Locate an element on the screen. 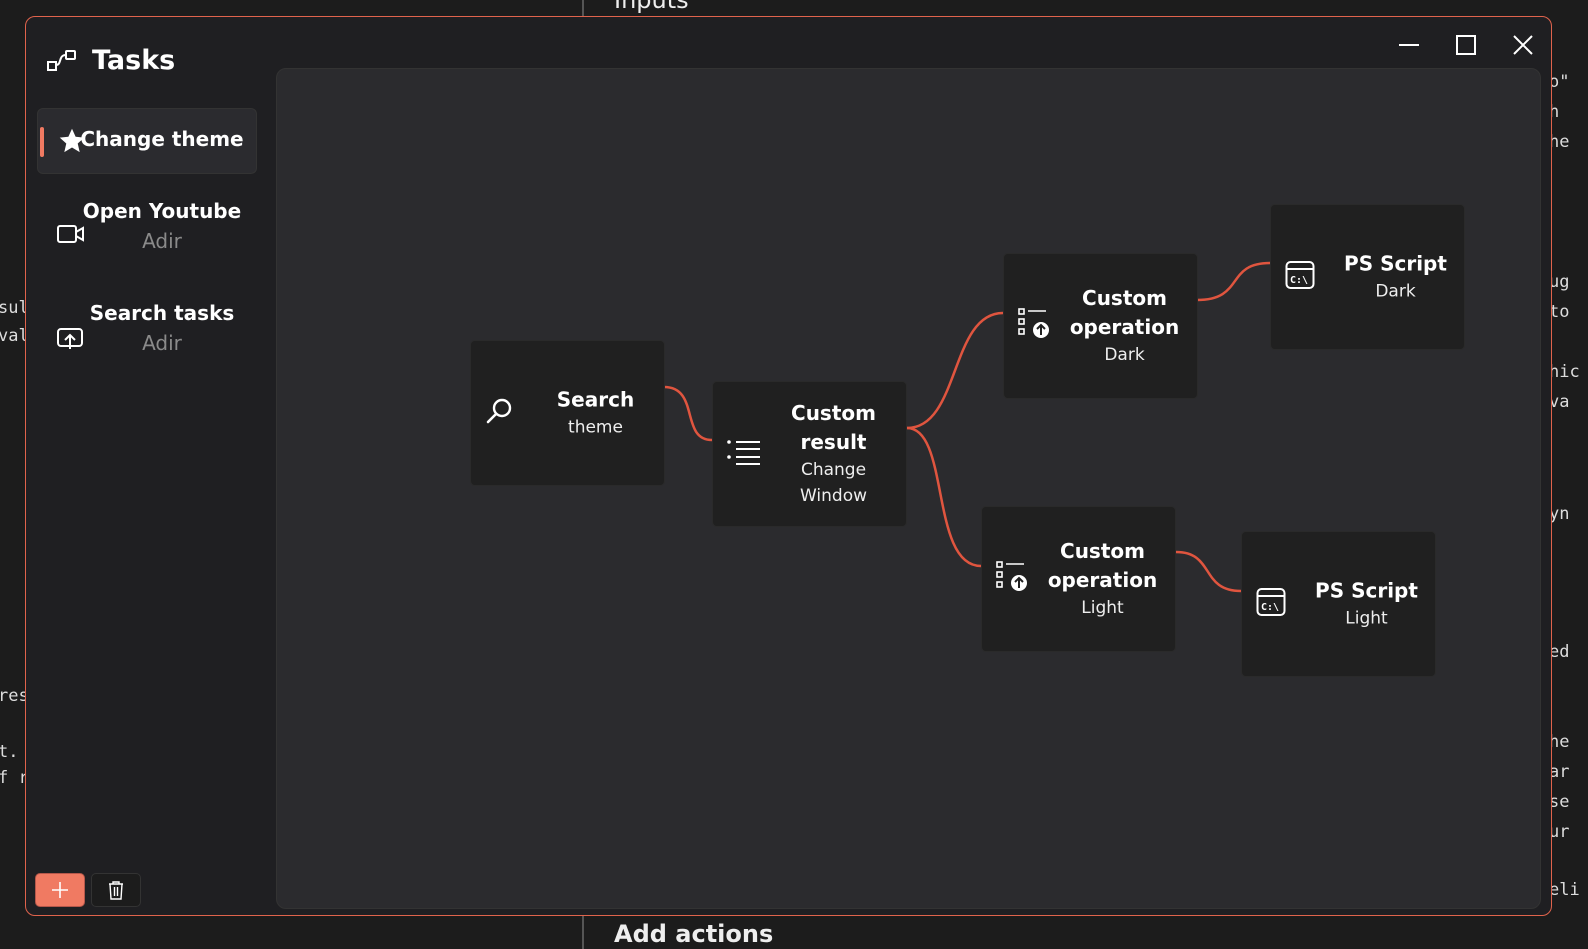 The width and height of the screenshot is (1588, 949). sidebar-item-open-youtube: Open Youtube Adir is located at coordinates (147, 239).